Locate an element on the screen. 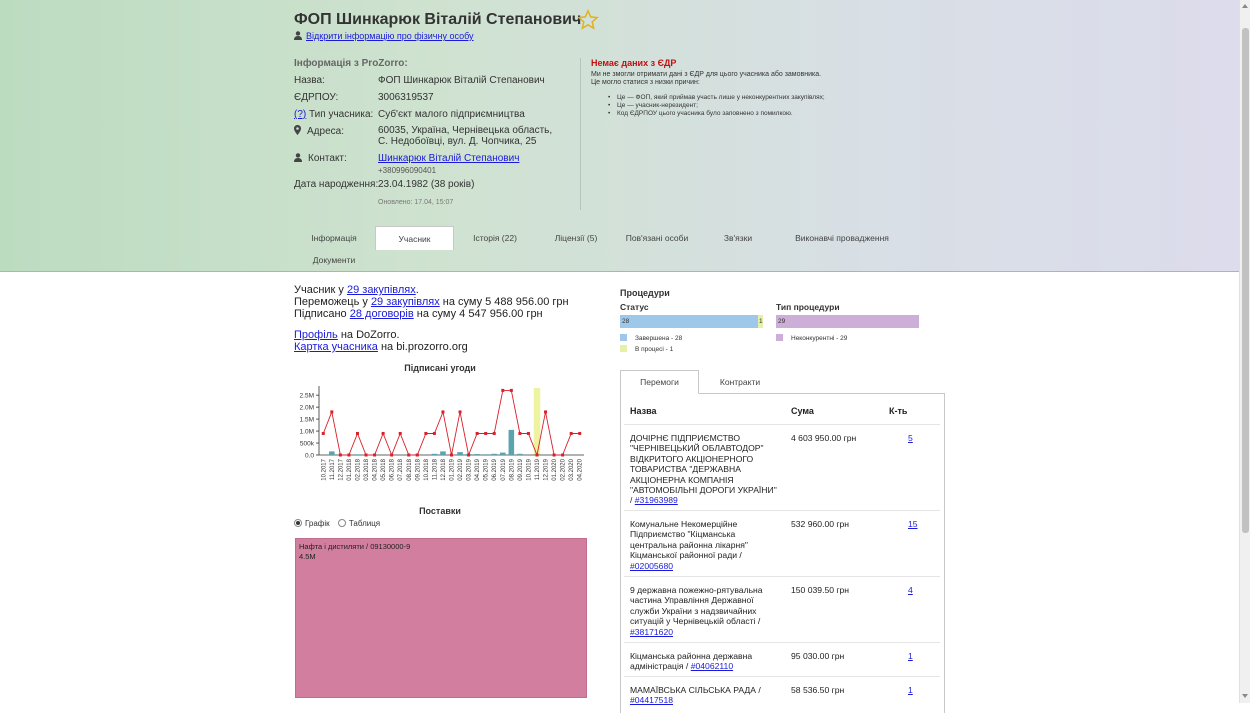 Image resolution: width=1250 pixels, height=713 pixels. x-tick-label: 11.2018 is located at coordinates (435, 469).